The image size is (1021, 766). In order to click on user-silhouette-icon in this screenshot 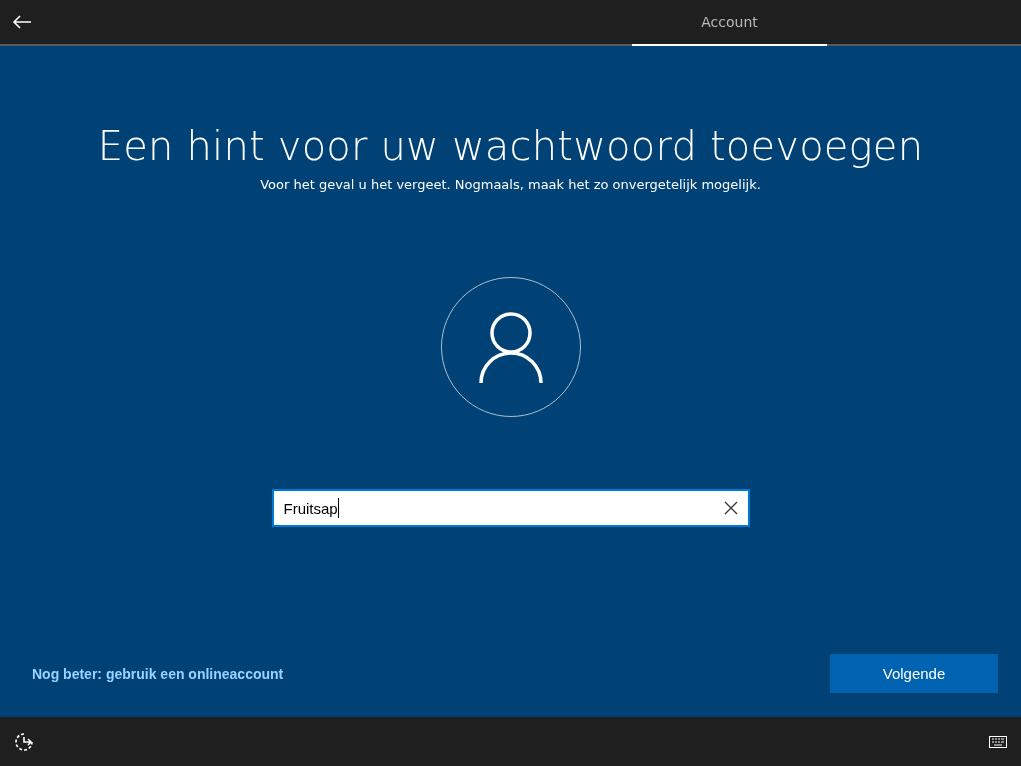, I will do `click(510, 347)`.